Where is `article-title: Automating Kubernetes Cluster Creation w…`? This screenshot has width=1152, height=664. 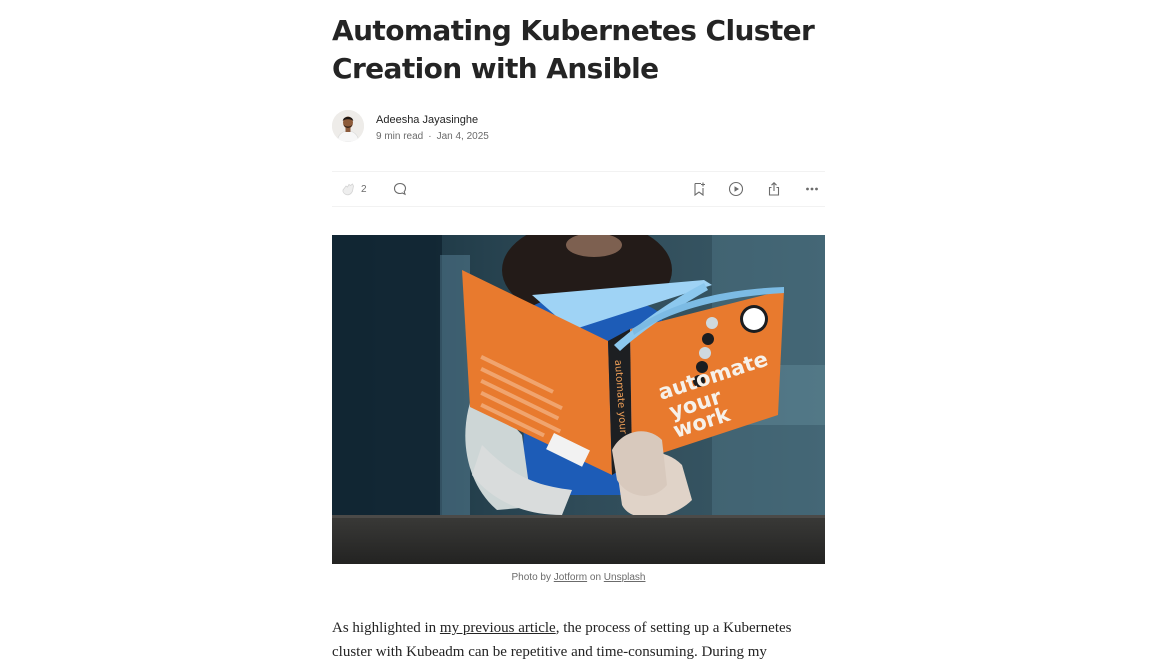 article-title: Automating Kubernetes Cluster Creation w… is located at coordinates (573, 49).